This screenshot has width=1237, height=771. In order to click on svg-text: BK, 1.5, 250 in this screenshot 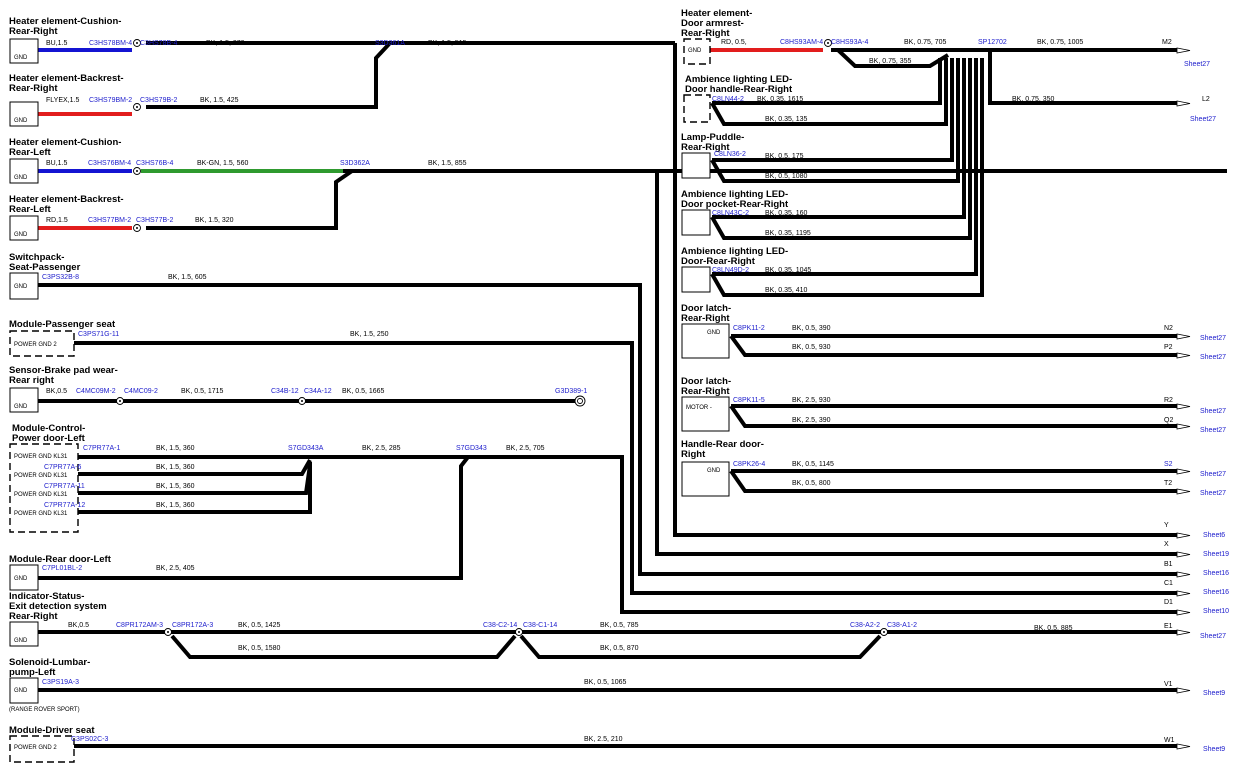, I will do `click(369, 334)`.